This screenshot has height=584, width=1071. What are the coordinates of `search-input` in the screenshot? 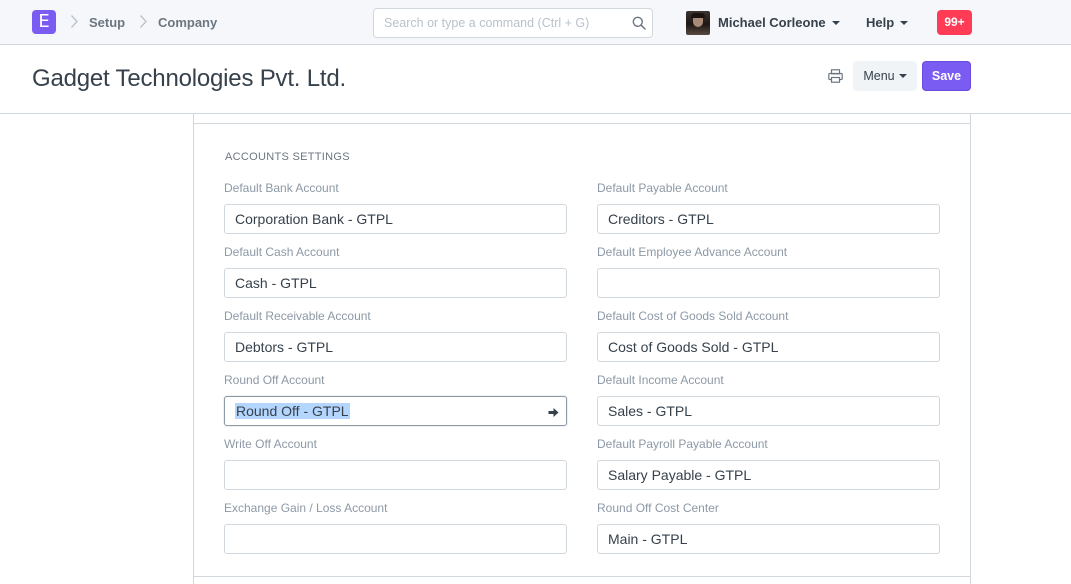 It's located at (494, 23).